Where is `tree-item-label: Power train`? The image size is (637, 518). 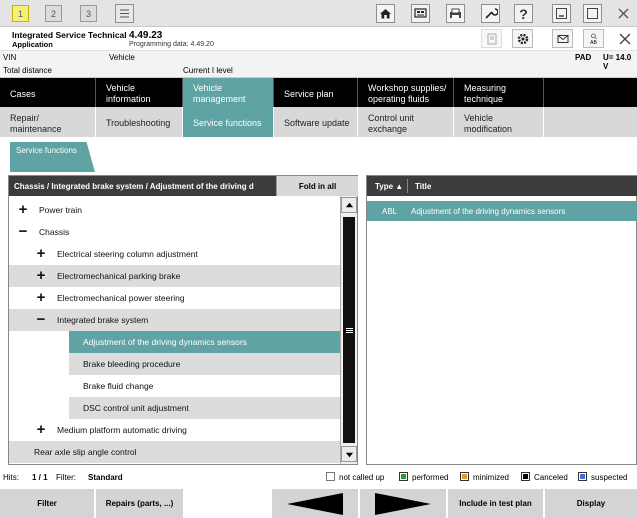 tree-item-label: Power train is located at coordinates (60, 210).